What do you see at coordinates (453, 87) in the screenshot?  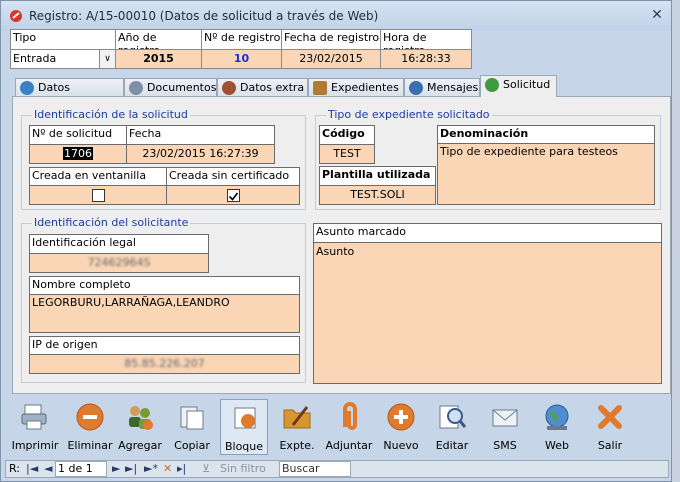 I see `tab-label: Mensajes` at bounding box center [453, 87].